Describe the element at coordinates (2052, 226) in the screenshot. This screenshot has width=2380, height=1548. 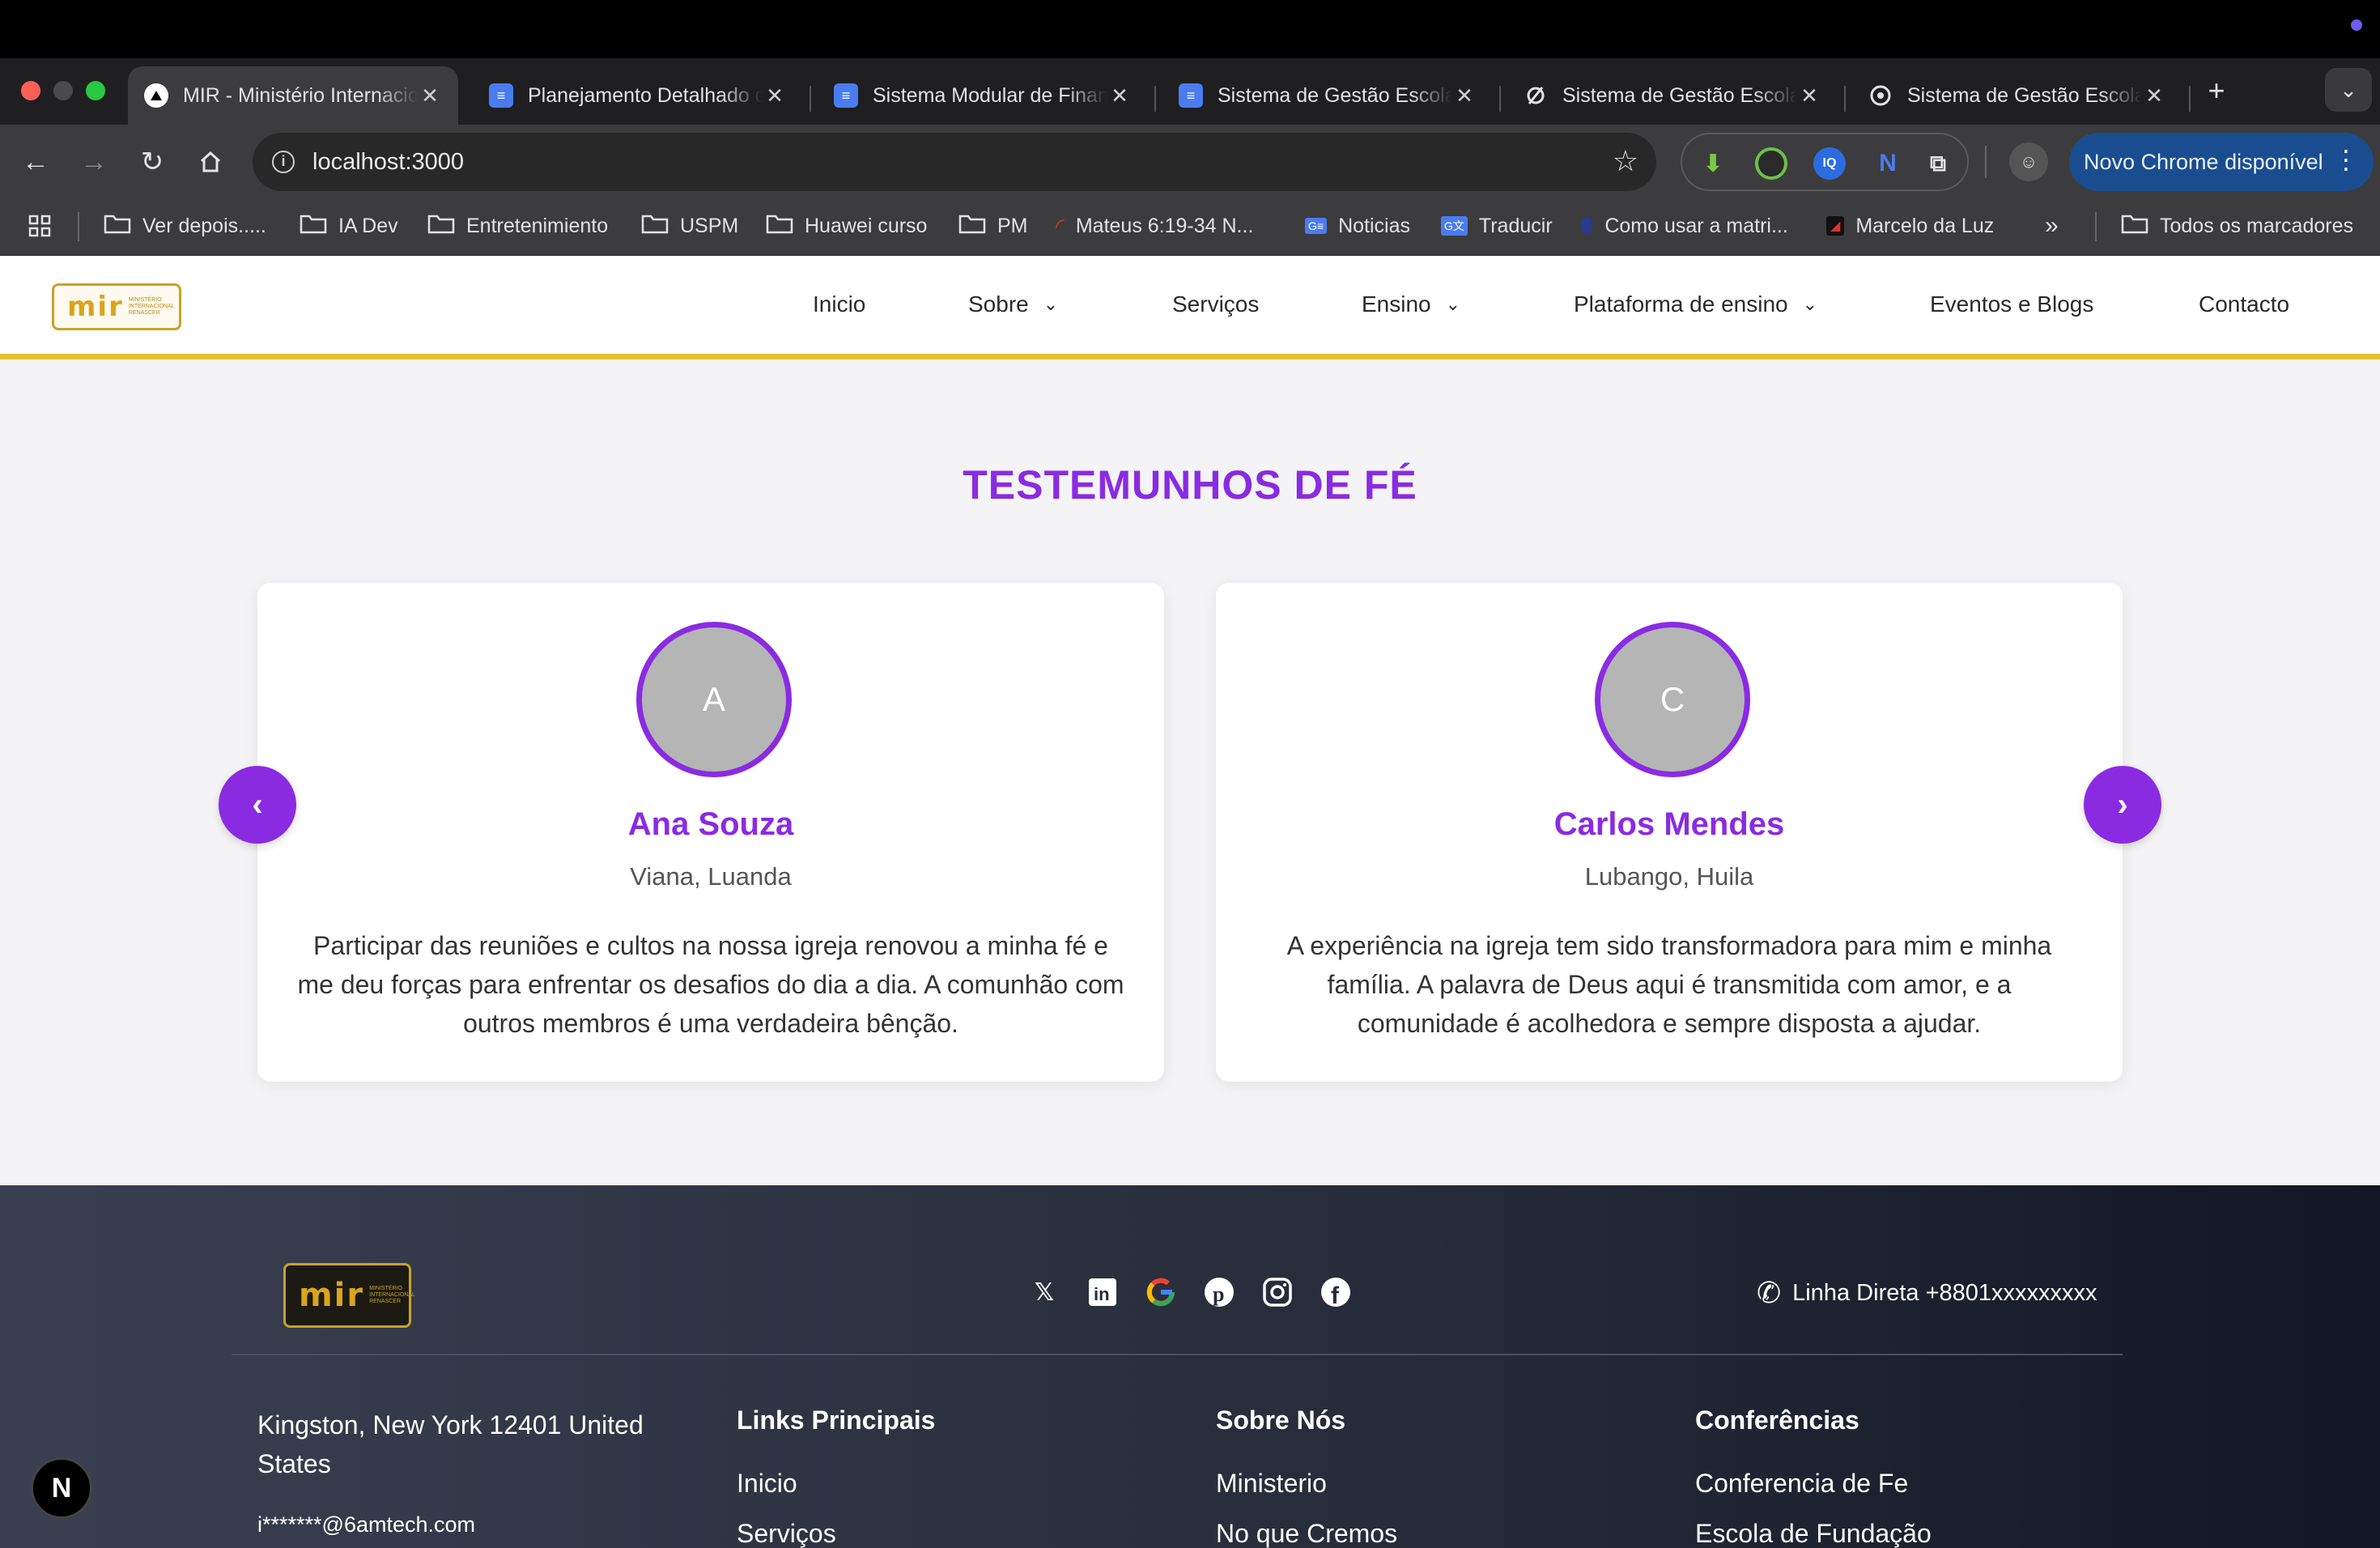
I see `more-bookmarks-icon: »` at that location.